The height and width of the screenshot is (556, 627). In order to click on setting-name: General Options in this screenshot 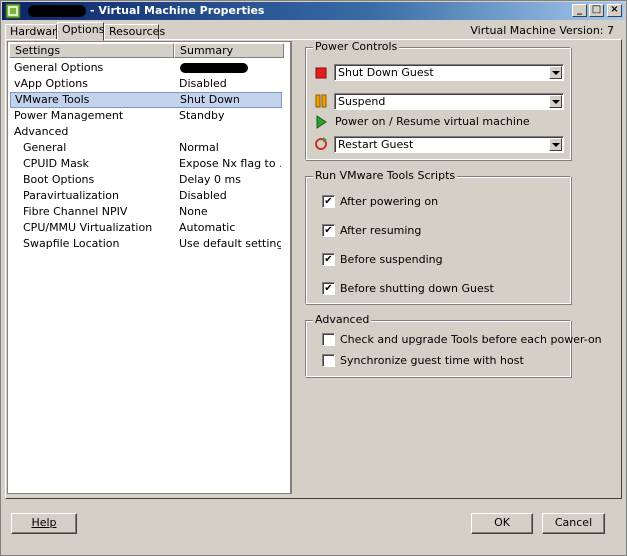, I will do `click(59, 67)`.